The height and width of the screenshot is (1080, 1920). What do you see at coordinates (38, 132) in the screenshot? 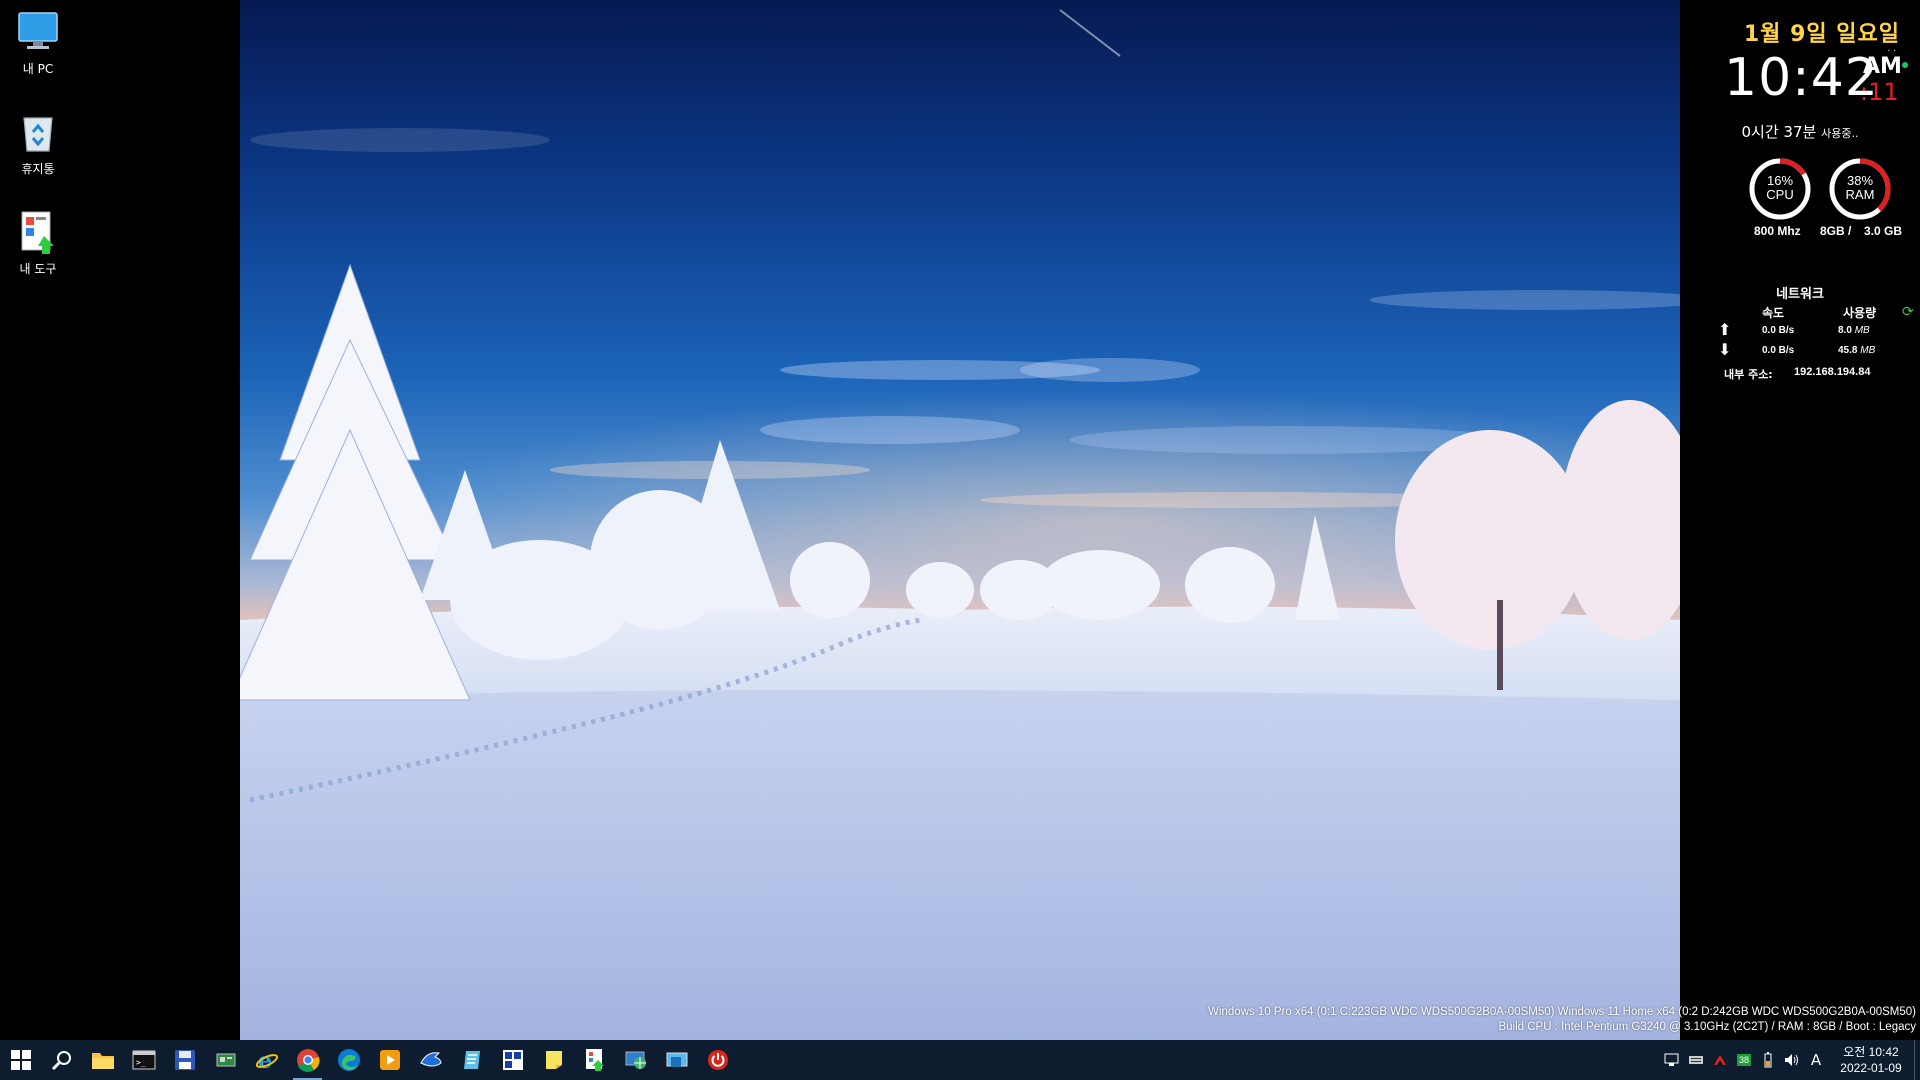
I see `recycle-bin-icon` at bounding box center [38, 132].